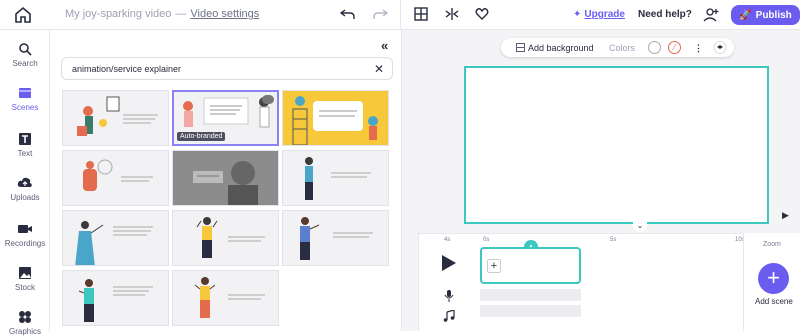 This screenshot has width=800, height=336. What do you see at coordinates (720, 47) in the screenshot?
I see `layers-icon` at bounding box center [720, 47].